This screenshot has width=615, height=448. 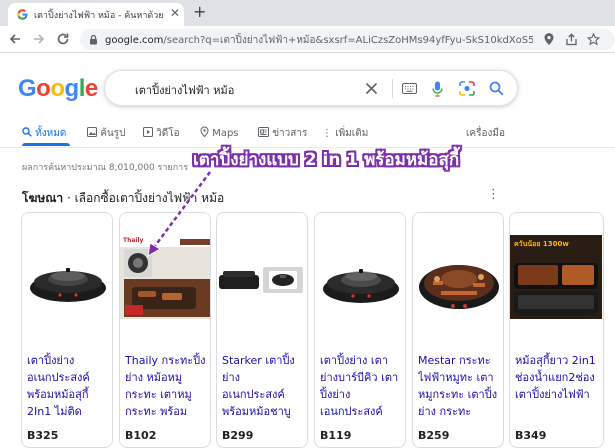 What do you see at coordinates (434, 435) in the screenshot?
I see `product-price: B259` at bounding box center [434, 435].